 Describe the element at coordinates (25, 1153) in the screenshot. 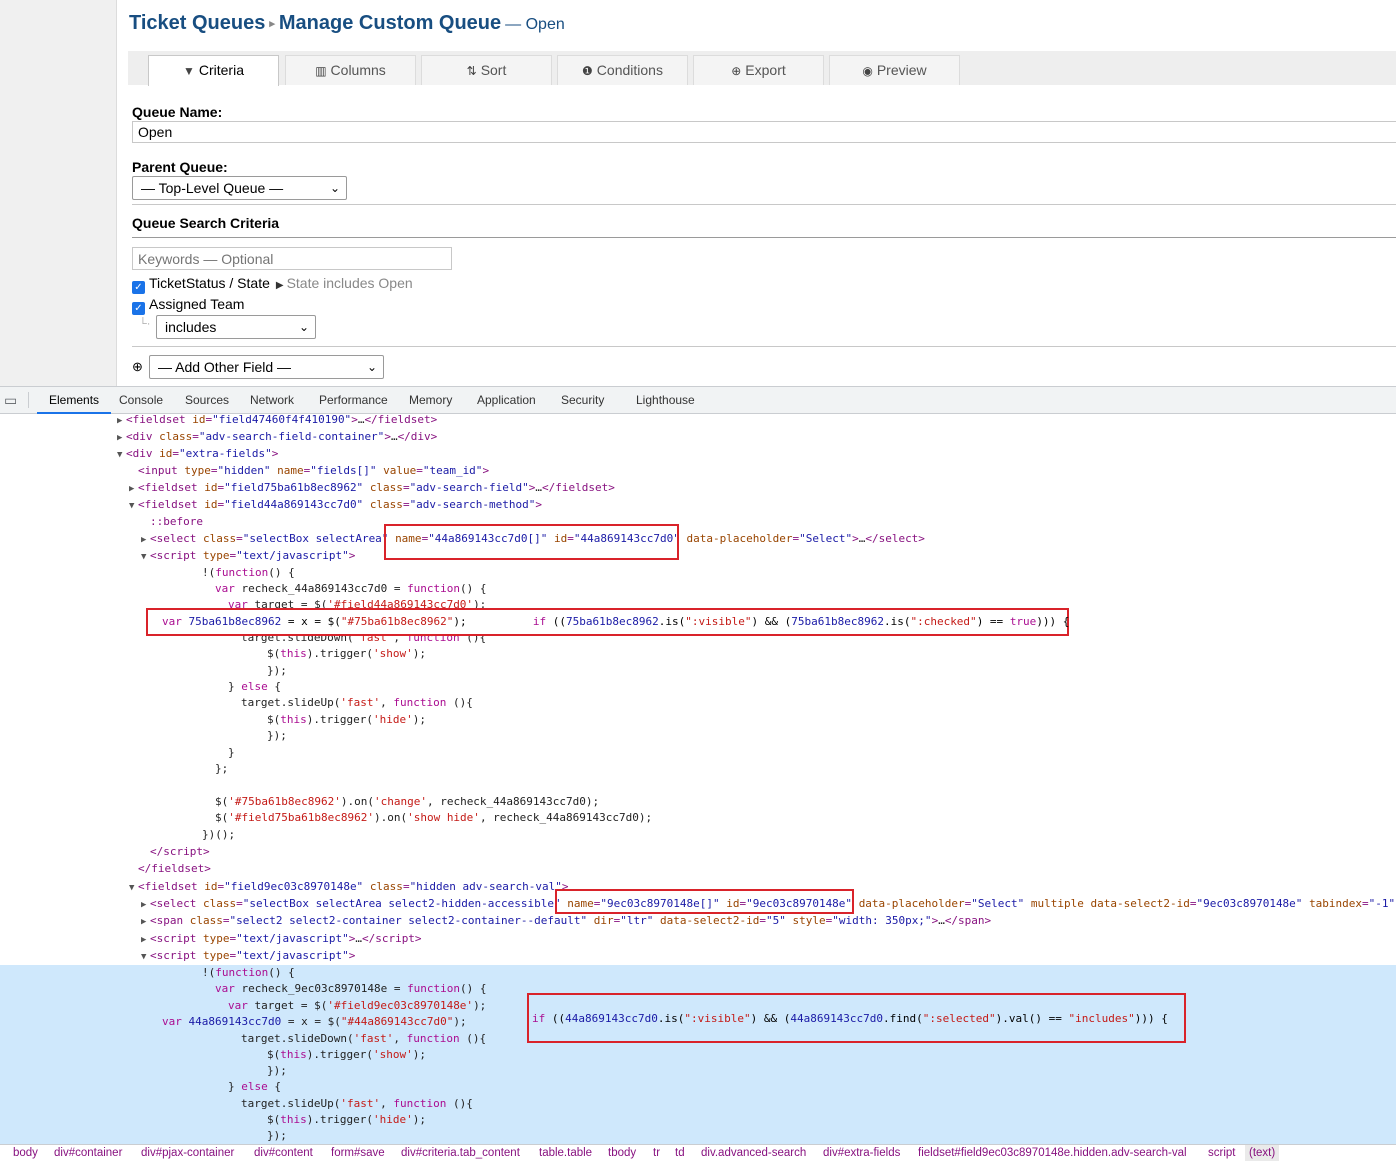

I see `breadcrumb-item: body` at that location.